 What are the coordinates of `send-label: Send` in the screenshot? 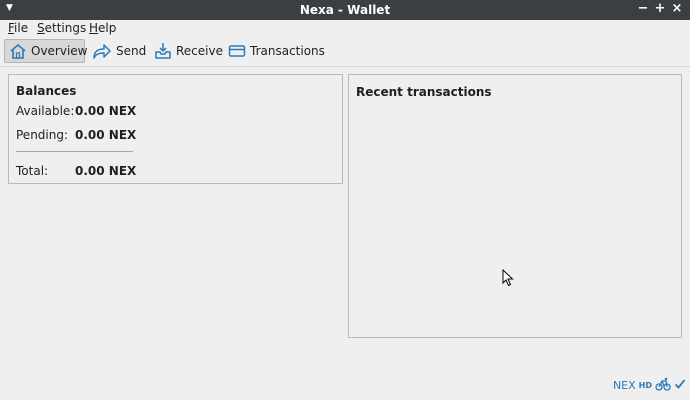 It's located at (131, 51).